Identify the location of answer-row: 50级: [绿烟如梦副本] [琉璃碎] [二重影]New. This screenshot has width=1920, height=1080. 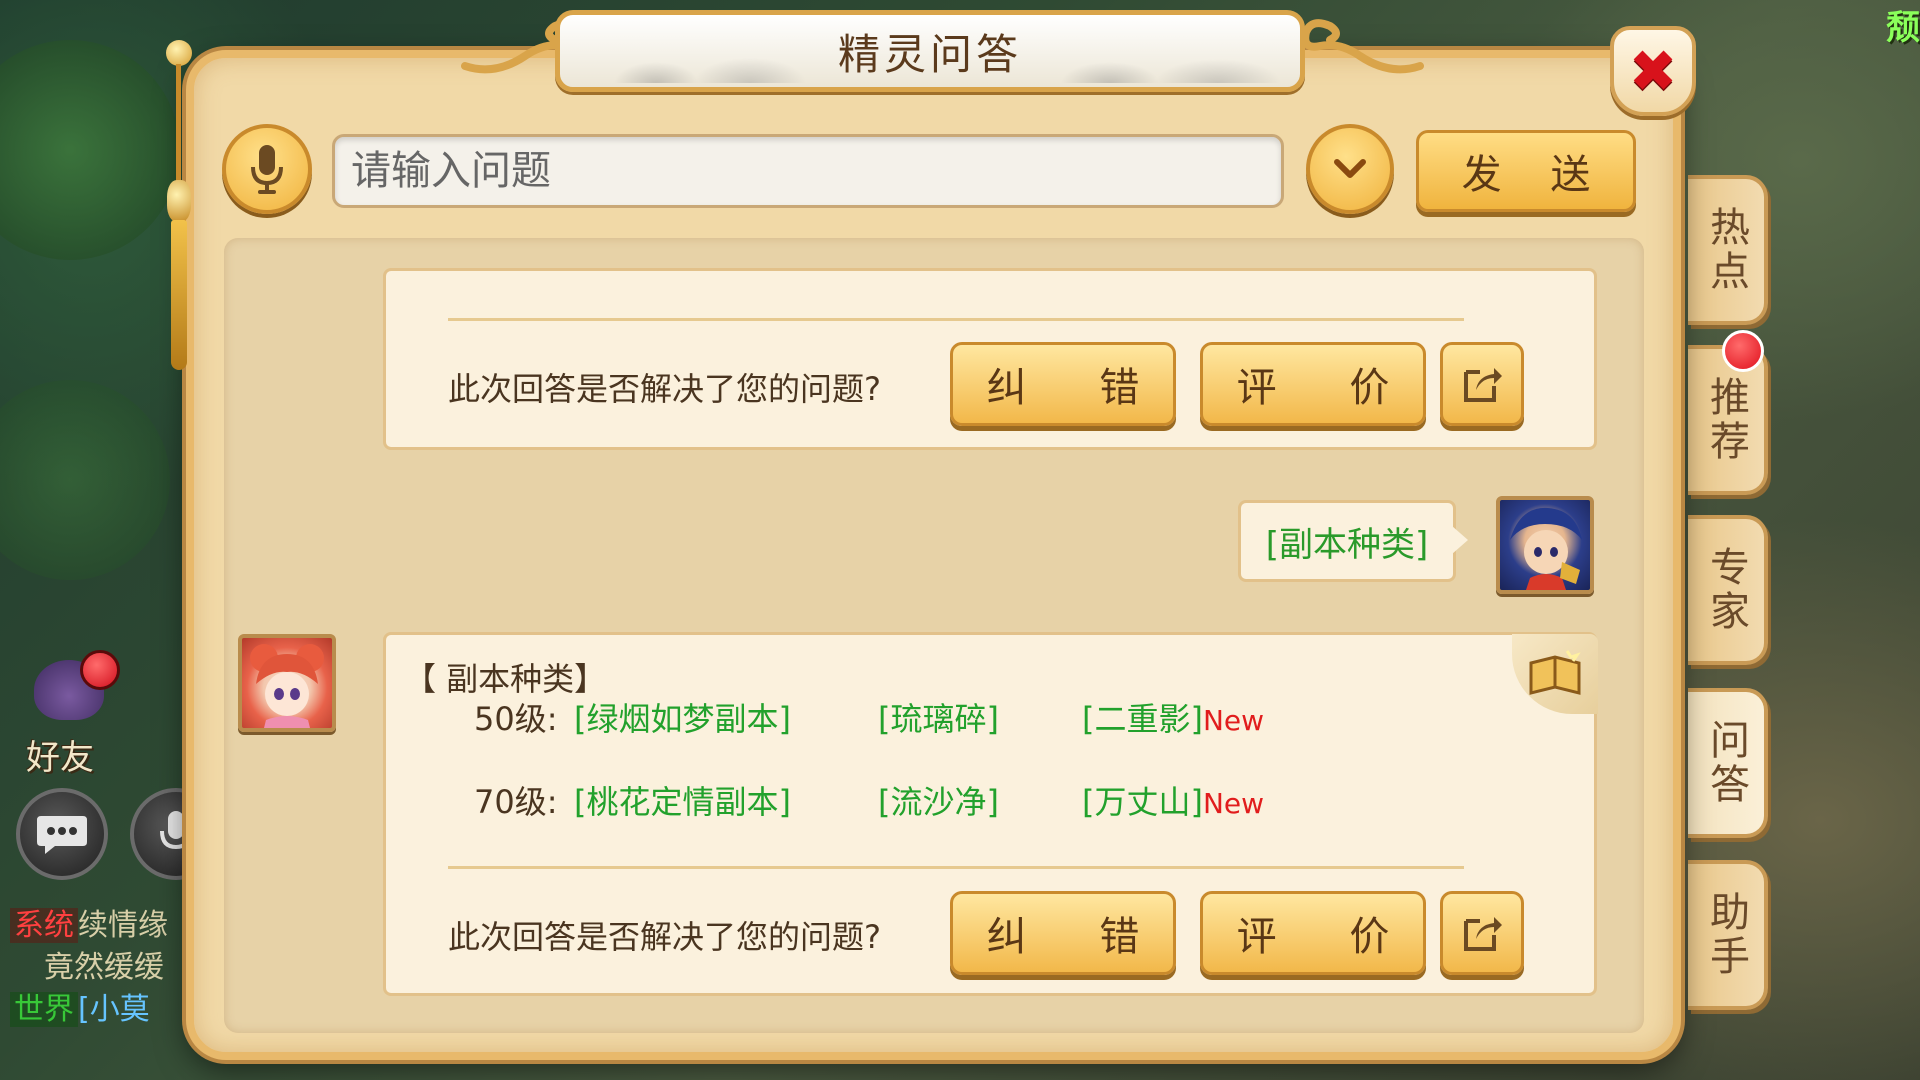
(869, 717).